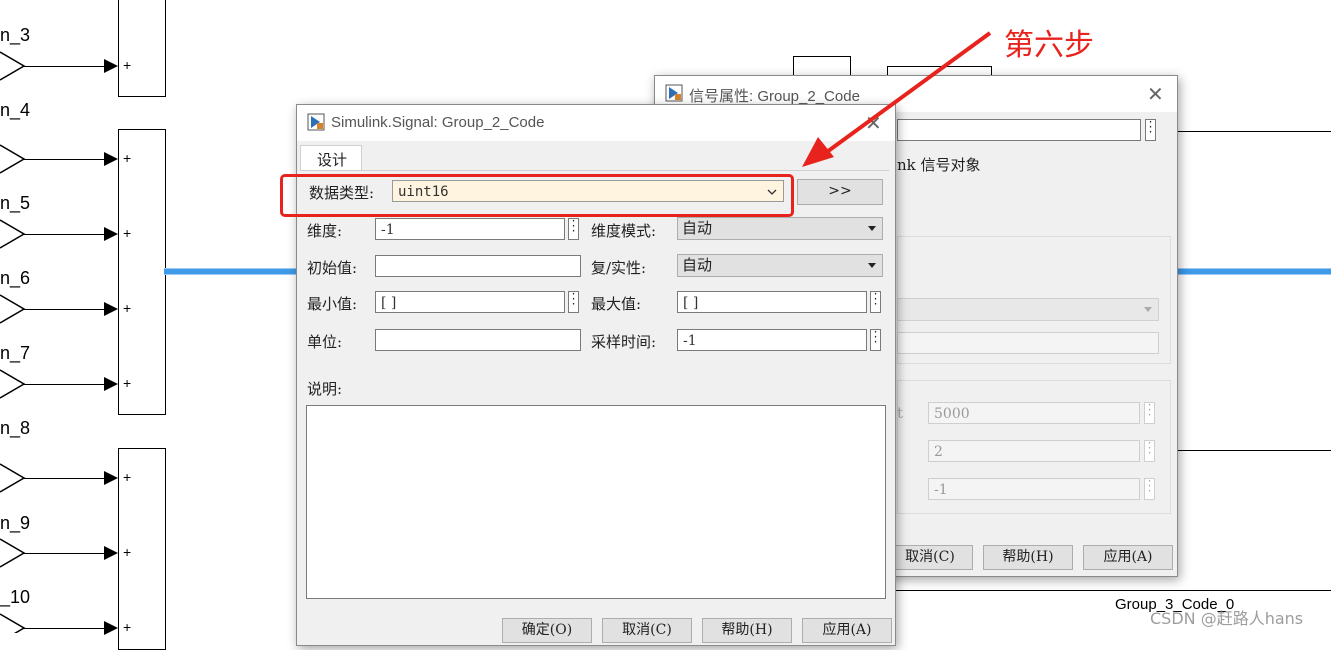 Image resolution: width=1331 pixels, height=650 pixels. Describe the element at coordinates (697, 265) in the screenshot. I see `complexity-value: 自动` at that location.